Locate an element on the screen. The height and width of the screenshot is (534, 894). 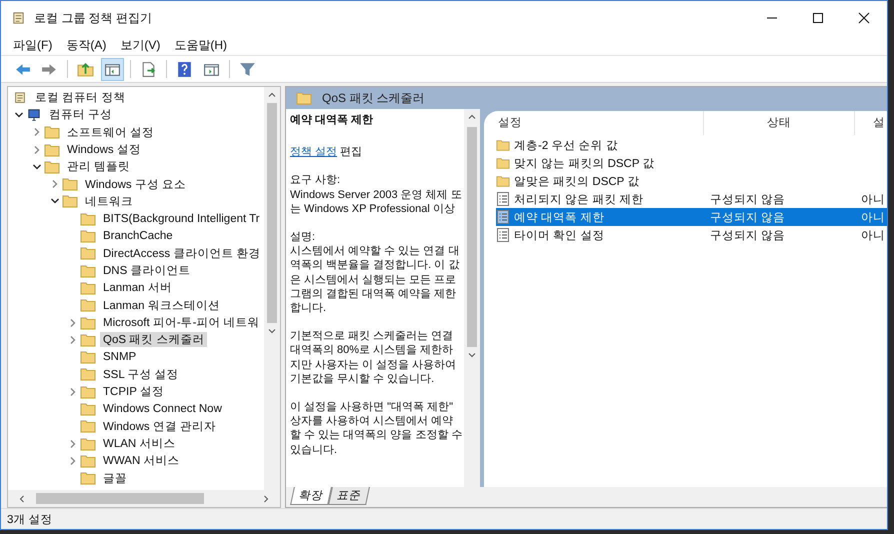
tree-item: Windows 구성 요소 is located at coordinates (136, 184).